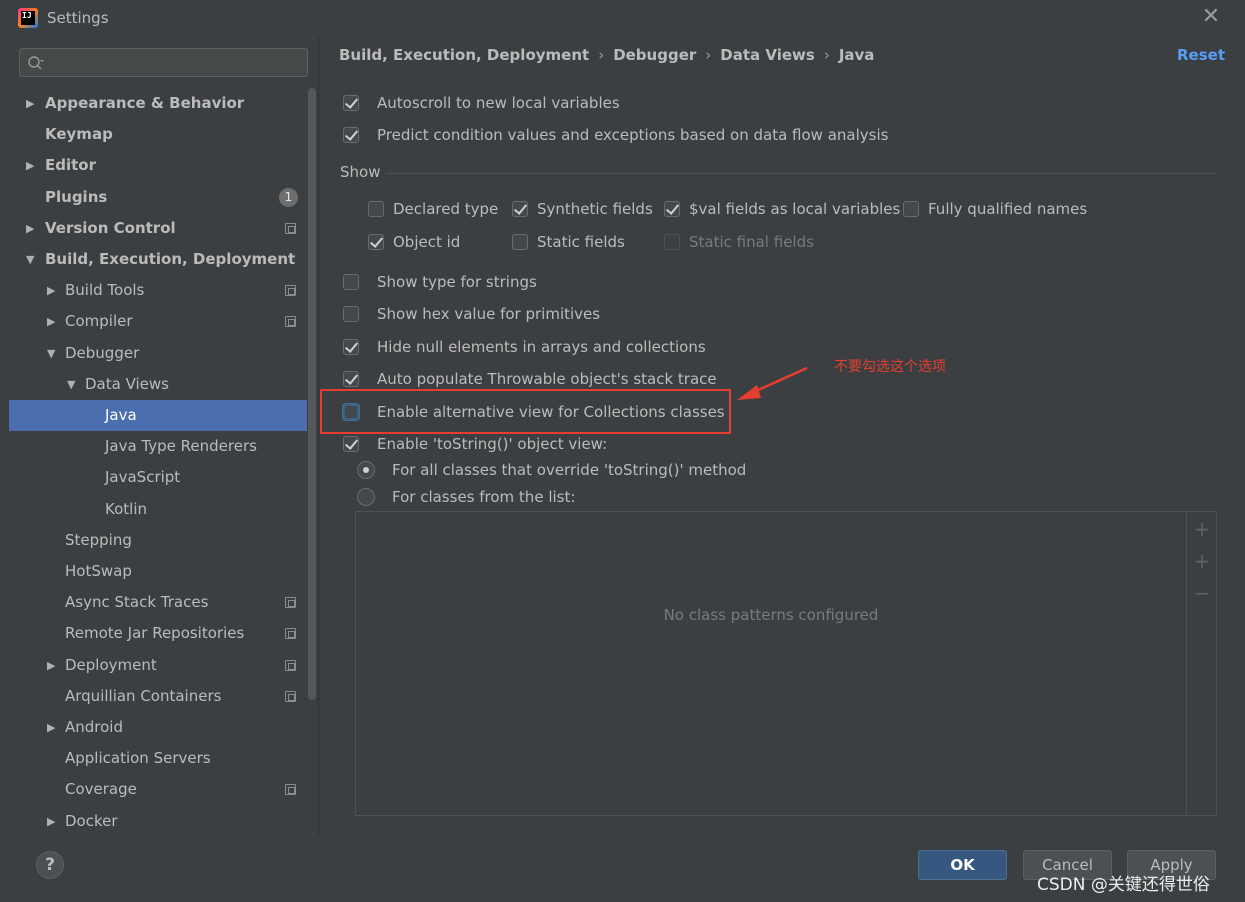 The height and width of the screenshot is (902, 1245). I want to click on sidebar-item-stepping: Stepping, so click(158, 540).